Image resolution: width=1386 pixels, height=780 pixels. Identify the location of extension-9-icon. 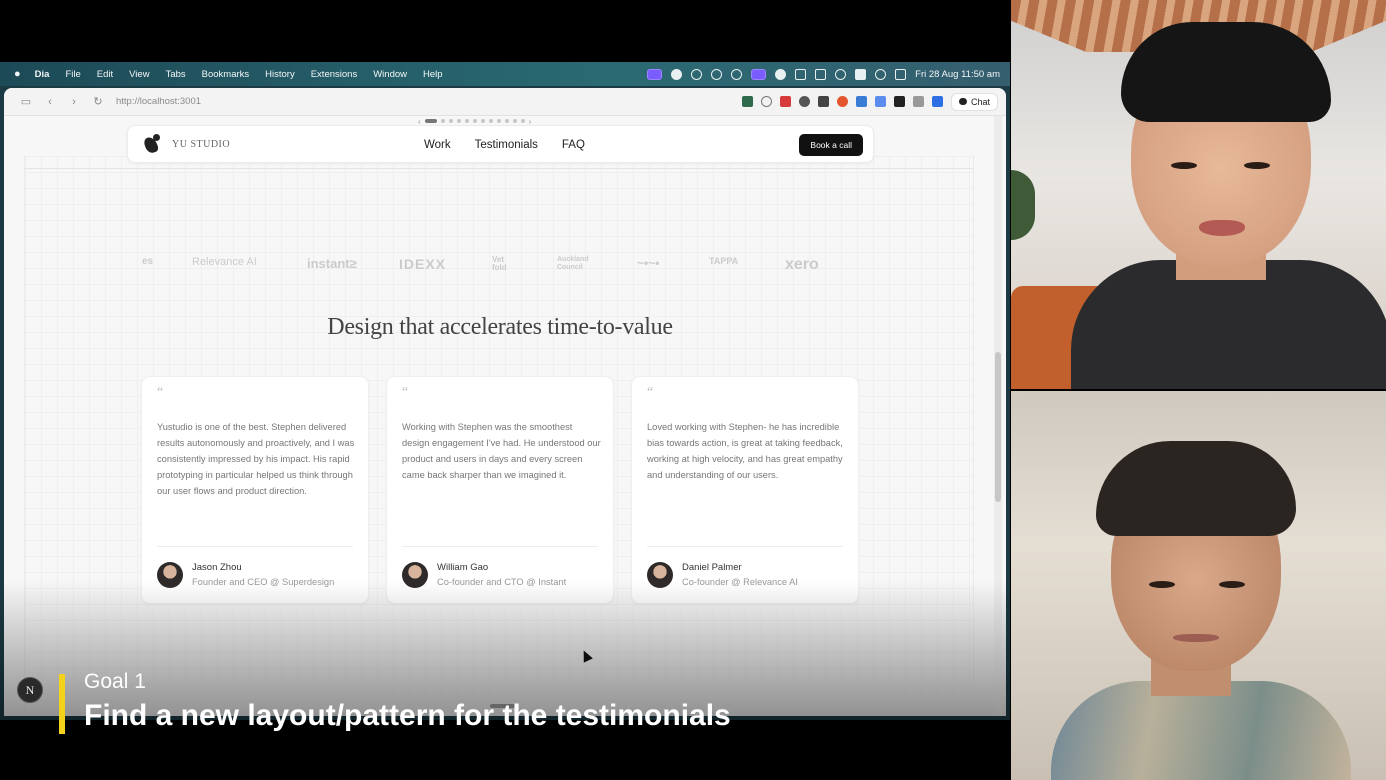
(899, 101).